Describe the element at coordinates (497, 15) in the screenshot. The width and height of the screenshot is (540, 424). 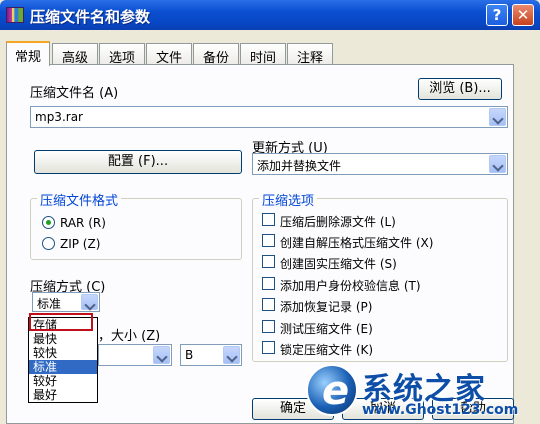
I see `help-title-button: ?` at that location.